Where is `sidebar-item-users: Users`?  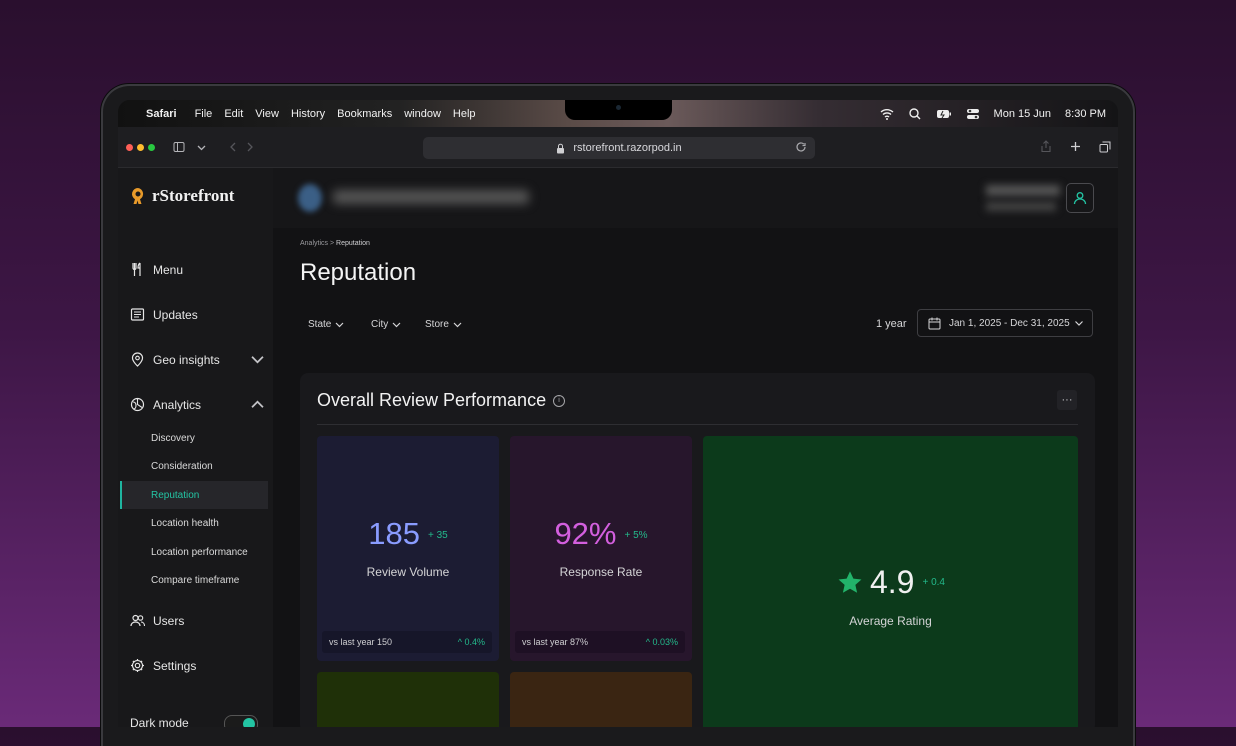 sidebar-item-users: Users is located at coordinates (157, 620).